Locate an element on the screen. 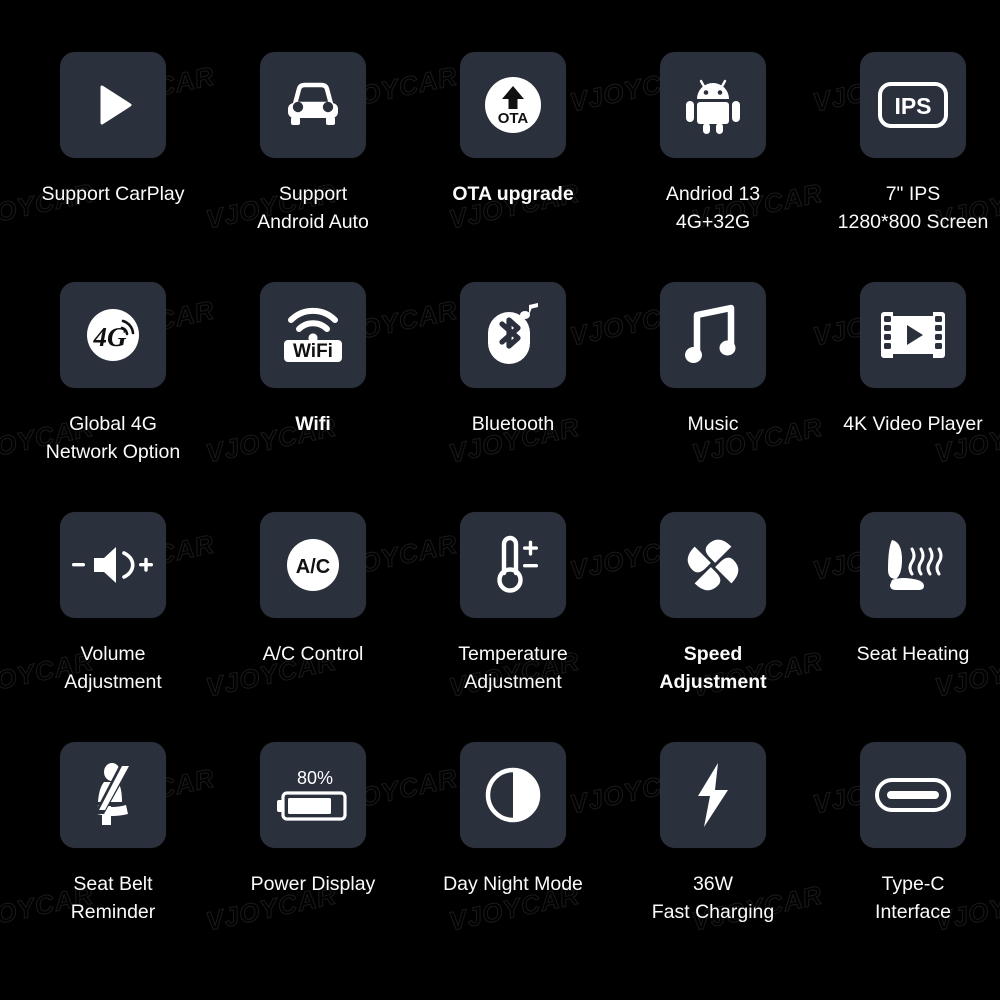 This screenshot has width=1000, height=1000. feature-label: Bluetooth is located at coordinates (513, 424).